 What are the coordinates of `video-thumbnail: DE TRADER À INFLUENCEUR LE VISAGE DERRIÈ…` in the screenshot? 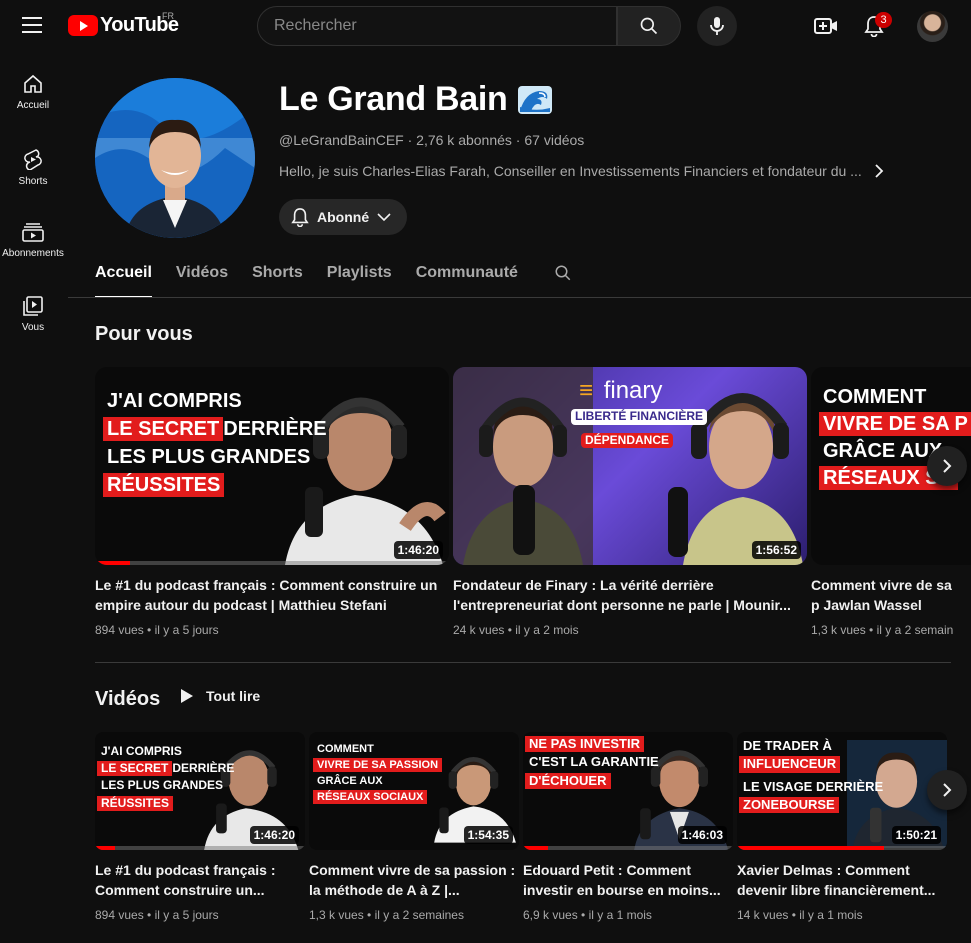 It's located at (842, 791).